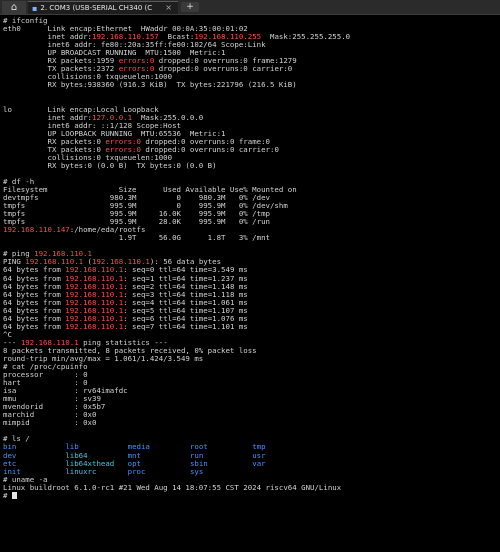 The image size is (500, 552). I want to click on highlighted-text: proc, so click(136, 471).